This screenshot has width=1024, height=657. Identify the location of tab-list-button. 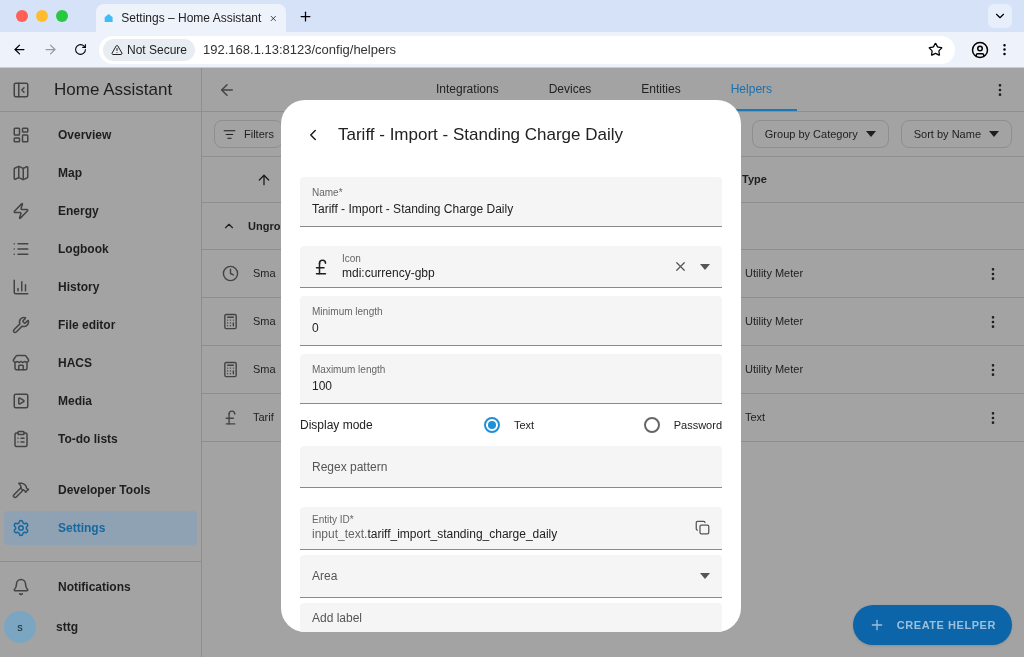
(1000, 16).